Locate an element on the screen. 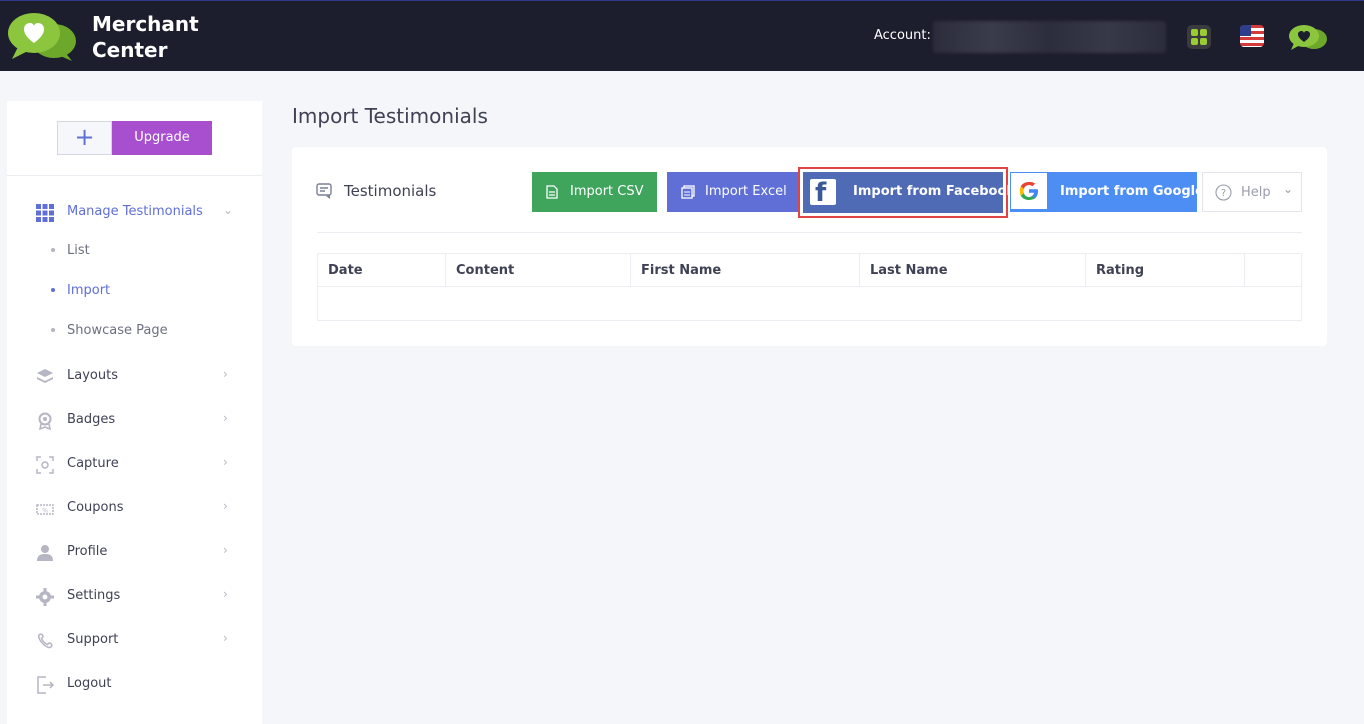 Image resolution: width=1364 pixels, height=724 pixels. table-header-row: Date Content First Name Last Name Rating is located at coordinates (809, 270).